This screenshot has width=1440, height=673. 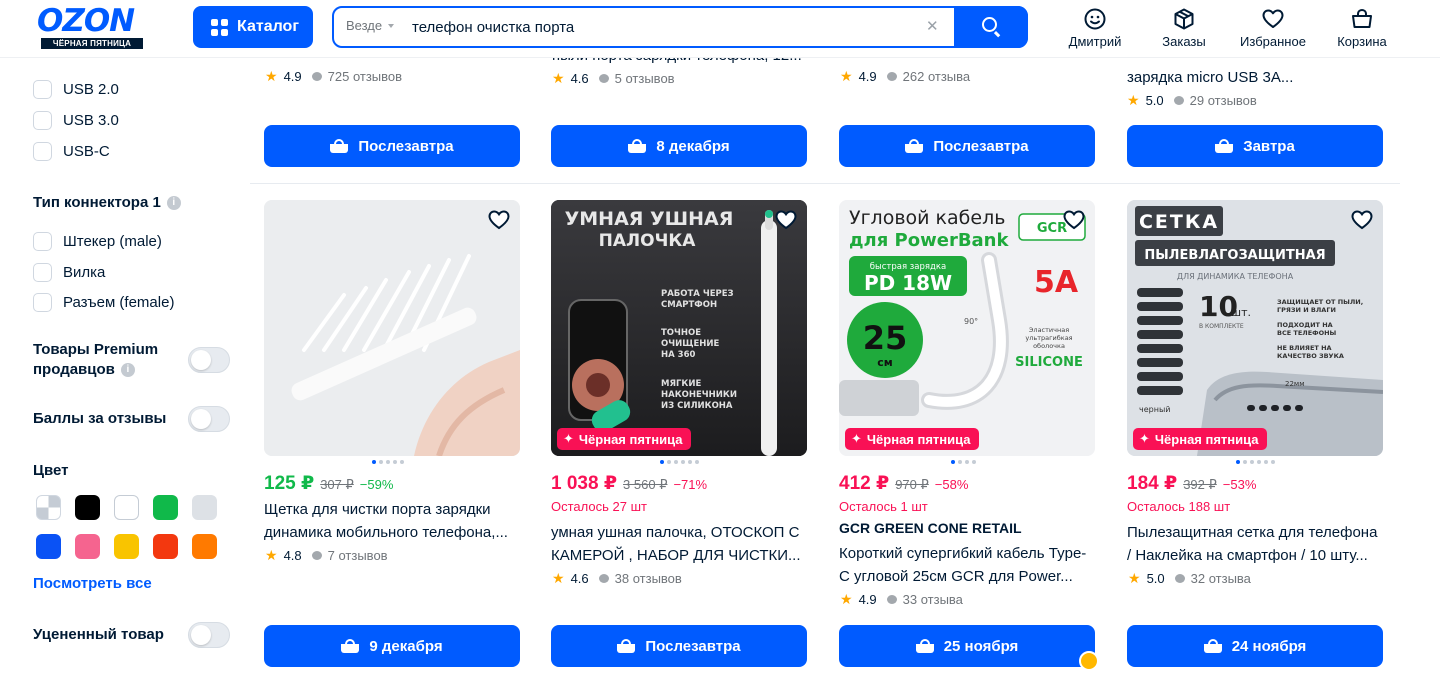 I want to click on brand-name: GCR GREEN CONE RETAIL, so click(x=930, y=528).